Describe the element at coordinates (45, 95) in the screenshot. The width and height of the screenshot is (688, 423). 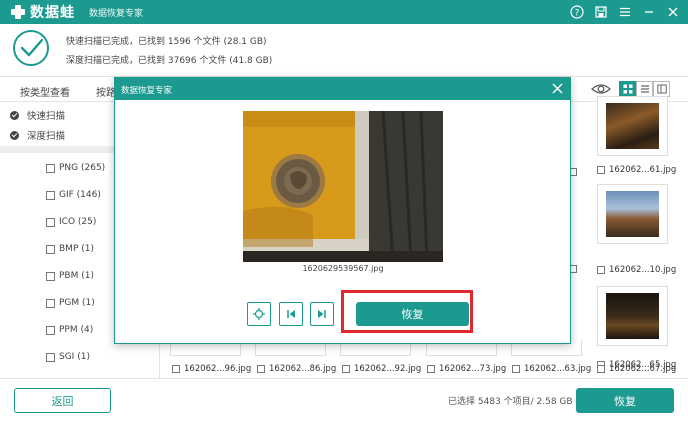
I see `tab-by-type: 按类型查看` at that location.